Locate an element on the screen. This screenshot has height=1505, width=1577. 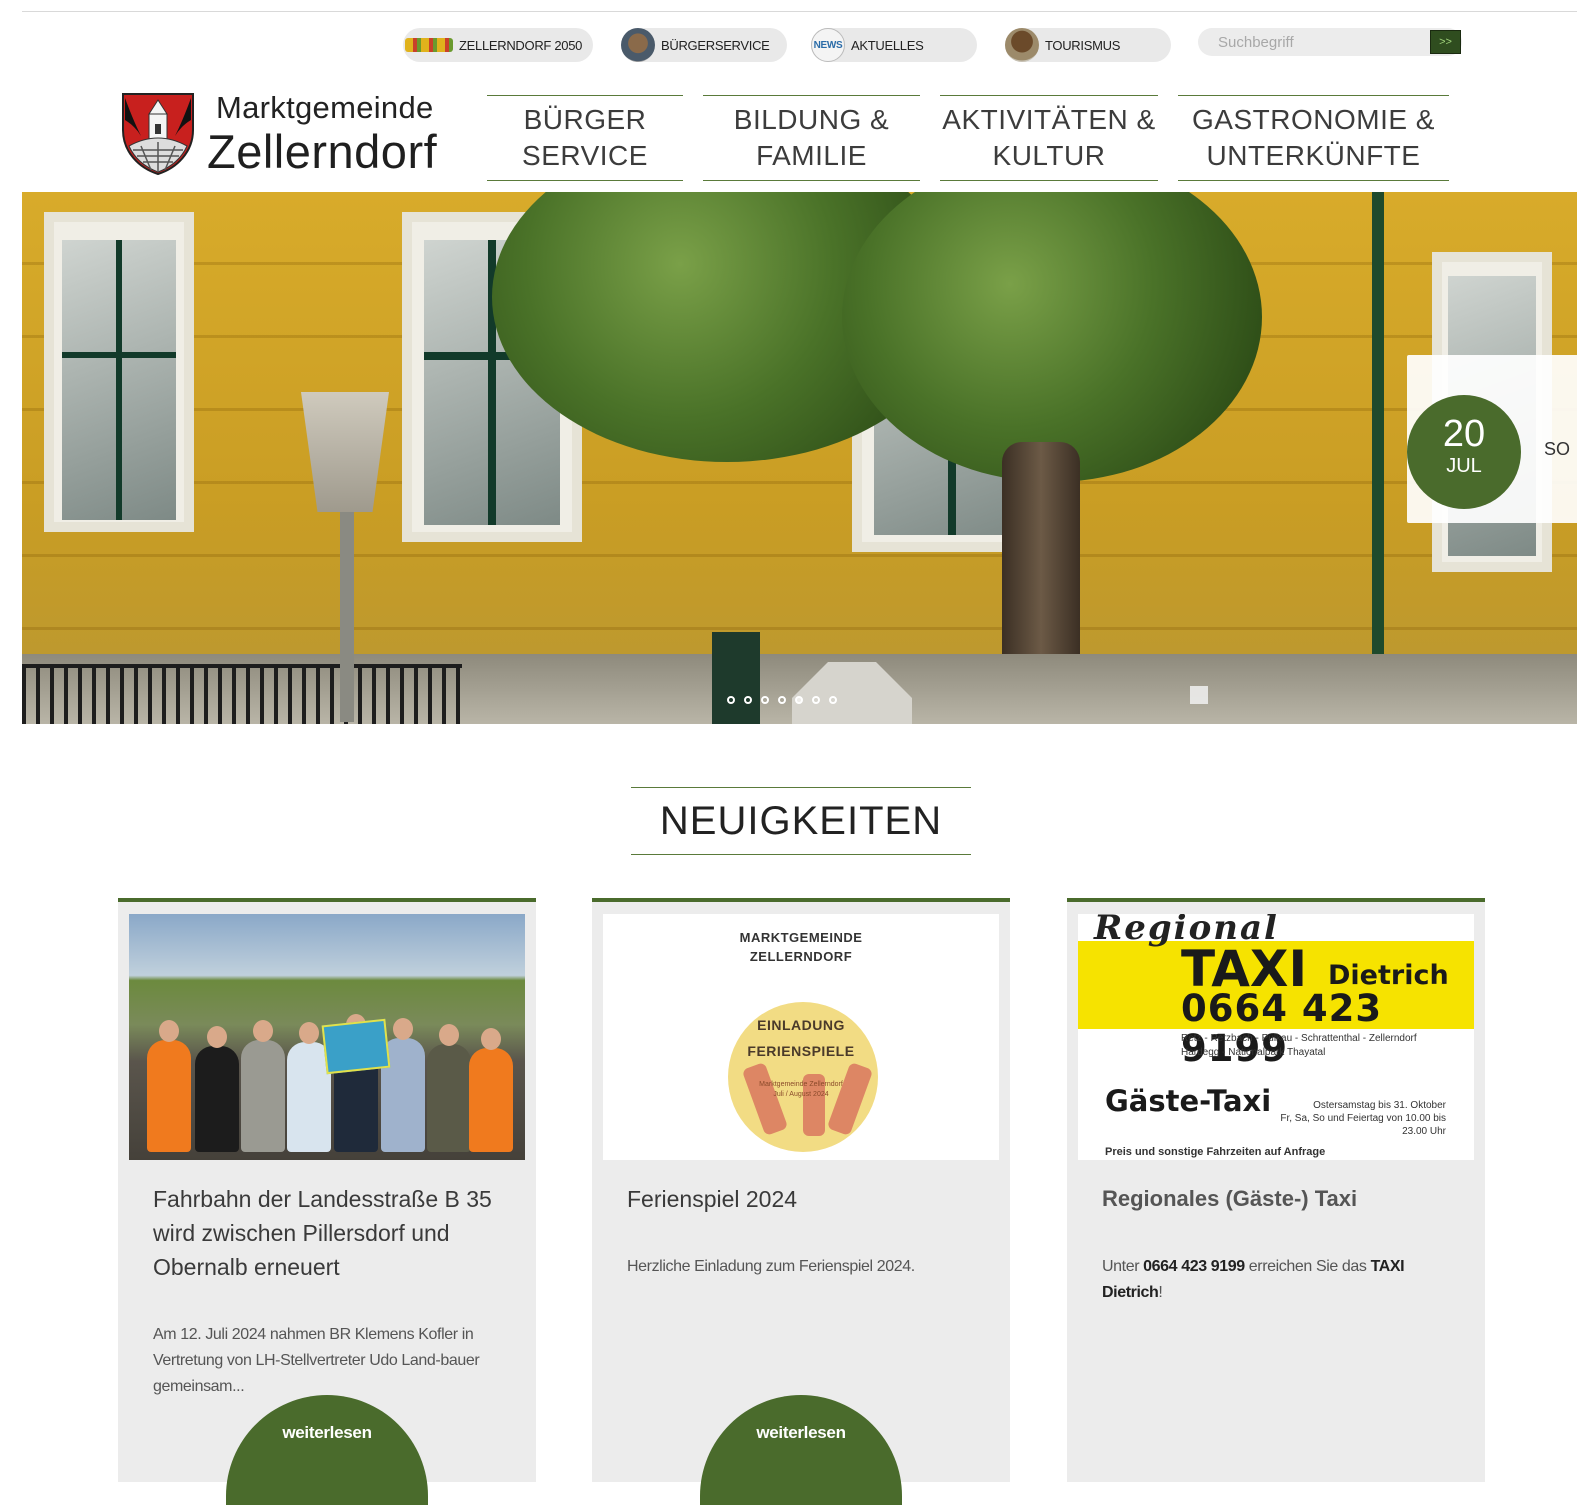
nav-label: UNTERKÜNFTE is located at coordinates (1313, 155).